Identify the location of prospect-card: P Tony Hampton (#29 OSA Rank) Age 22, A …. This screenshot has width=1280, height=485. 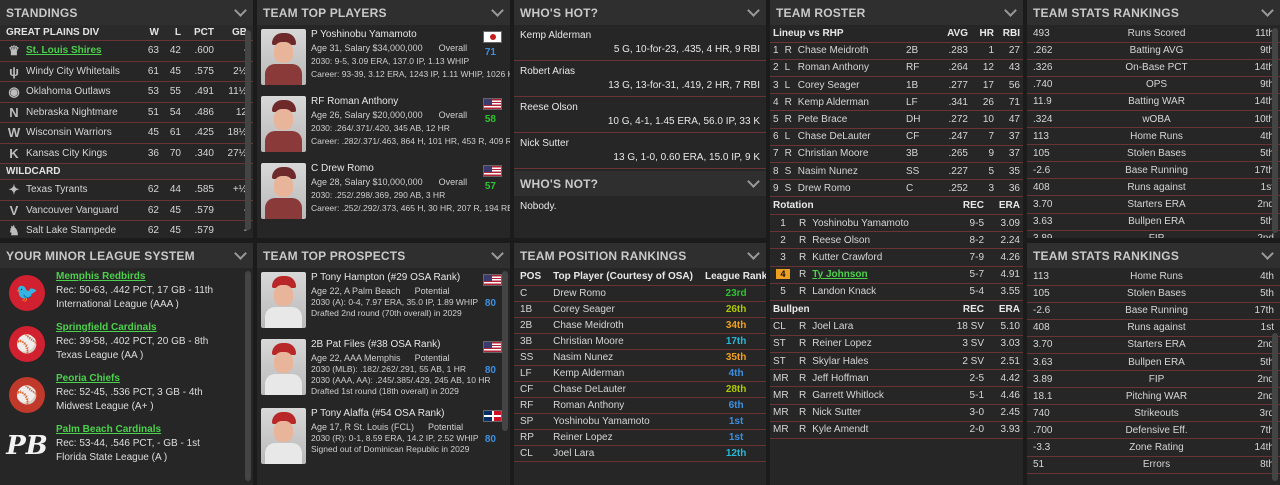
(383, 301).